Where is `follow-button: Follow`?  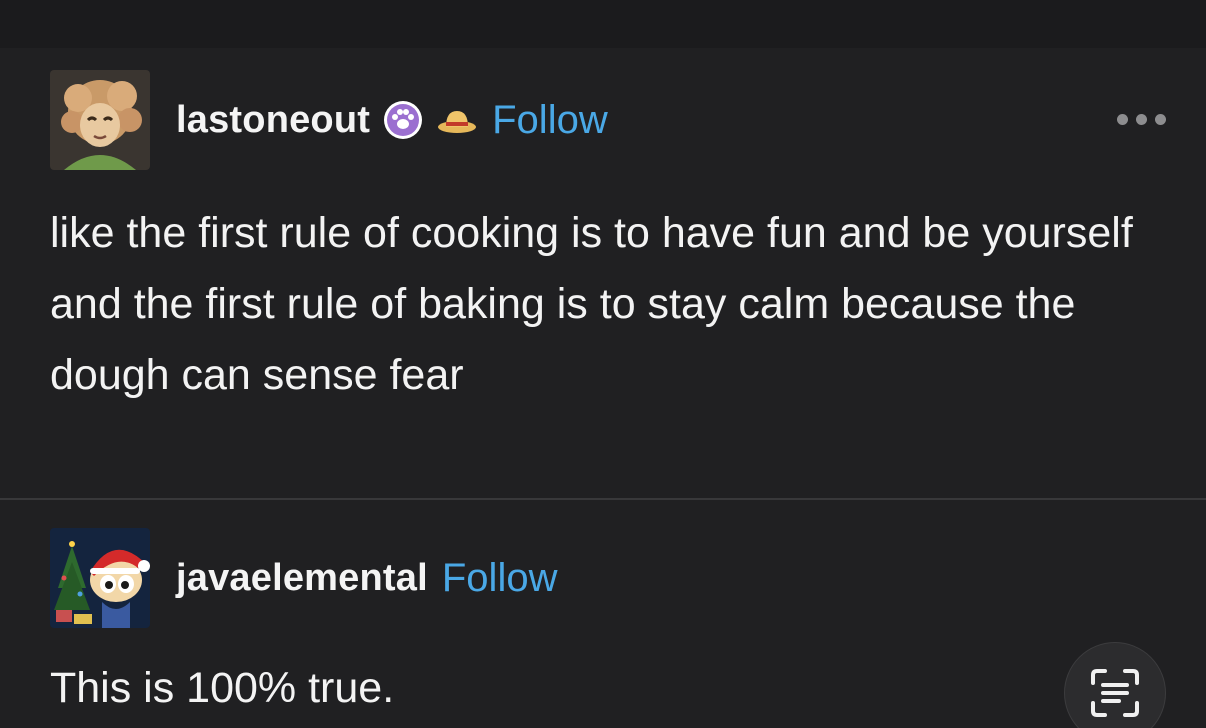
follow-button: Follow is located at coordinates (550, 120).